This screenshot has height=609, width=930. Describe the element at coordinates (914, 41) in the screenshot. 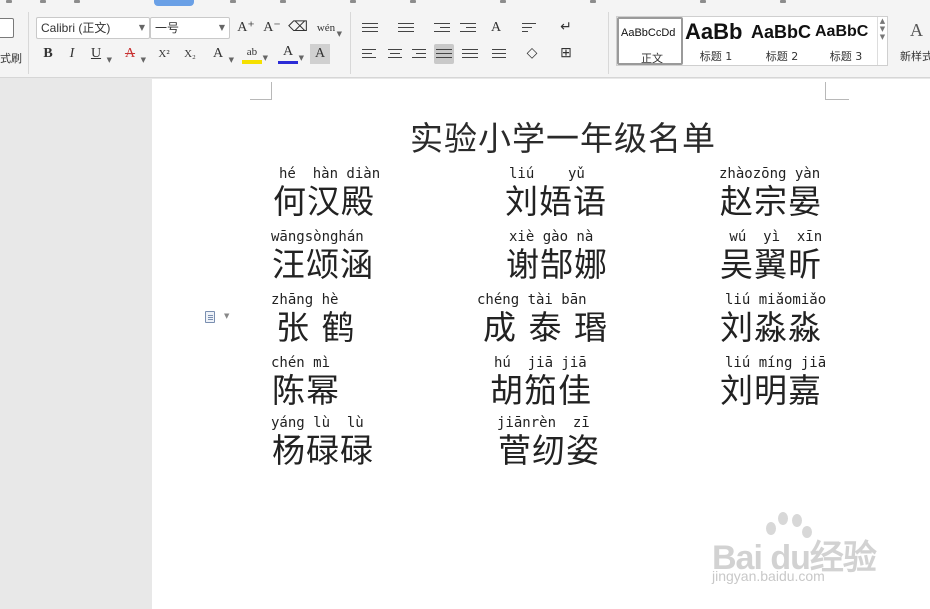

I see `new-style-button: A 新样式` at that location.